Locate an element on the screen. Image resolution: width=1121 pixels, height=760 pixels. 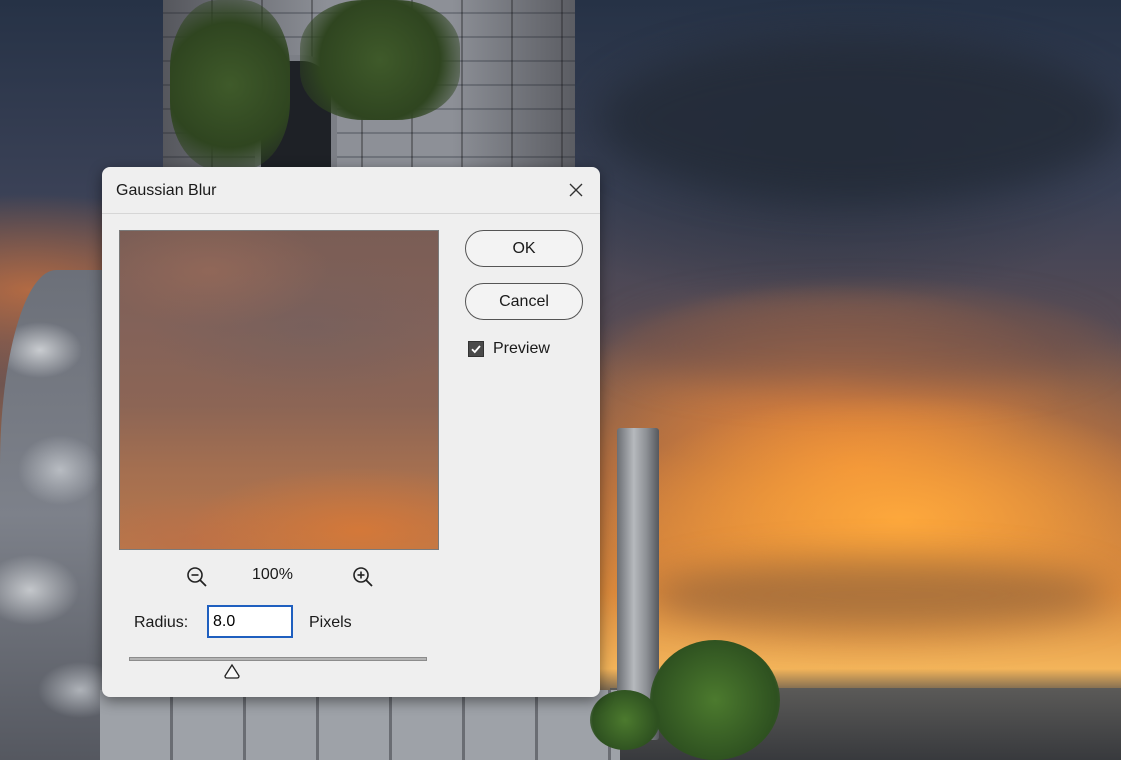
triangle-thumb-icon is located at coordinates (232, 671).